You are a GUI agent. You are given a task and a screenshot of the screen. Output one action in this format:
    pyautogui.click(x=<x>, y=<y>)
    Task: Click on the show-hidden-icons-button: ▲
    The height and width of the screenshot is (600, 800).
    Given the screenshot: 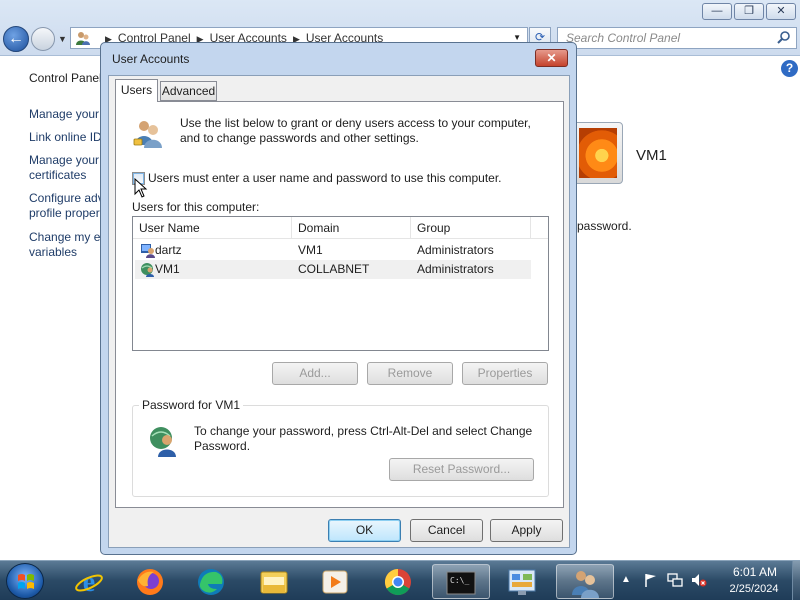 What is the action you would take?
    pyautogui.click(x=626, y=579)
    